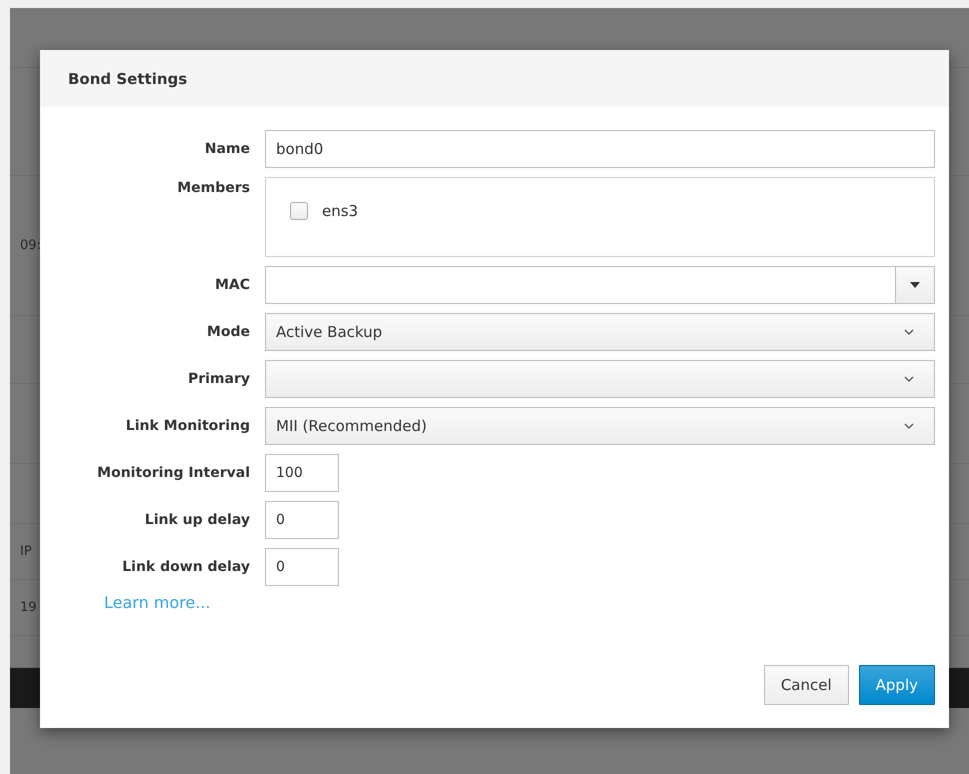  What do you see at coordinates (30, 245) in the screenshot?
I see `background-text: 09:` at bounding box center [30, 245].